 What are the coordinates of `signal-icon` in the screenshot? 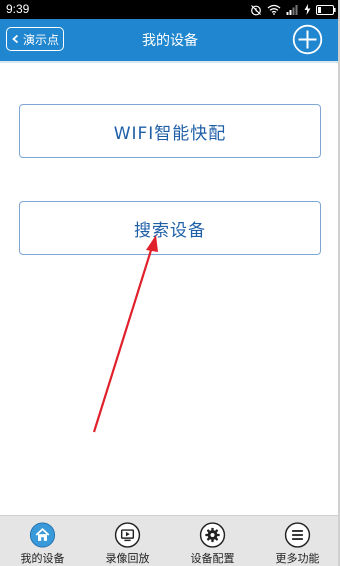 It's located at (292, 10).